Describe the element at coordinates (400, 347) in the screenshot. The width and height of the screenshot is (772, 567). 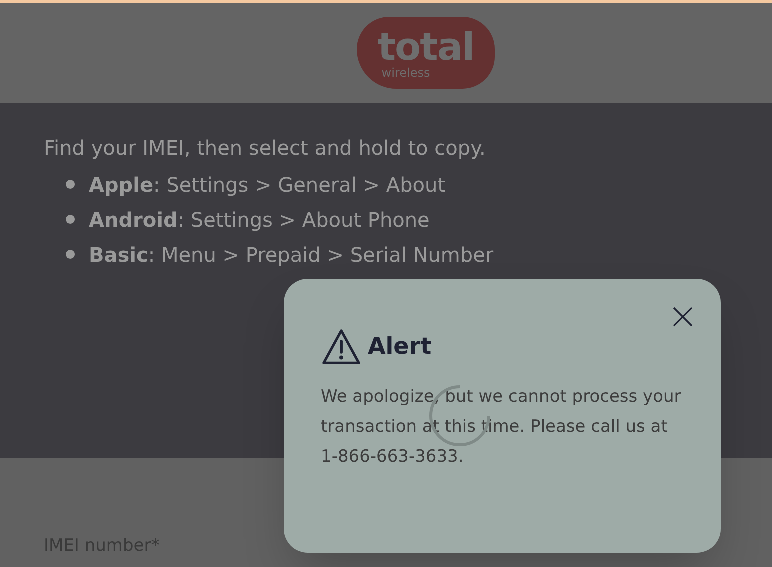
I see `alert-title: Alert` at that location.